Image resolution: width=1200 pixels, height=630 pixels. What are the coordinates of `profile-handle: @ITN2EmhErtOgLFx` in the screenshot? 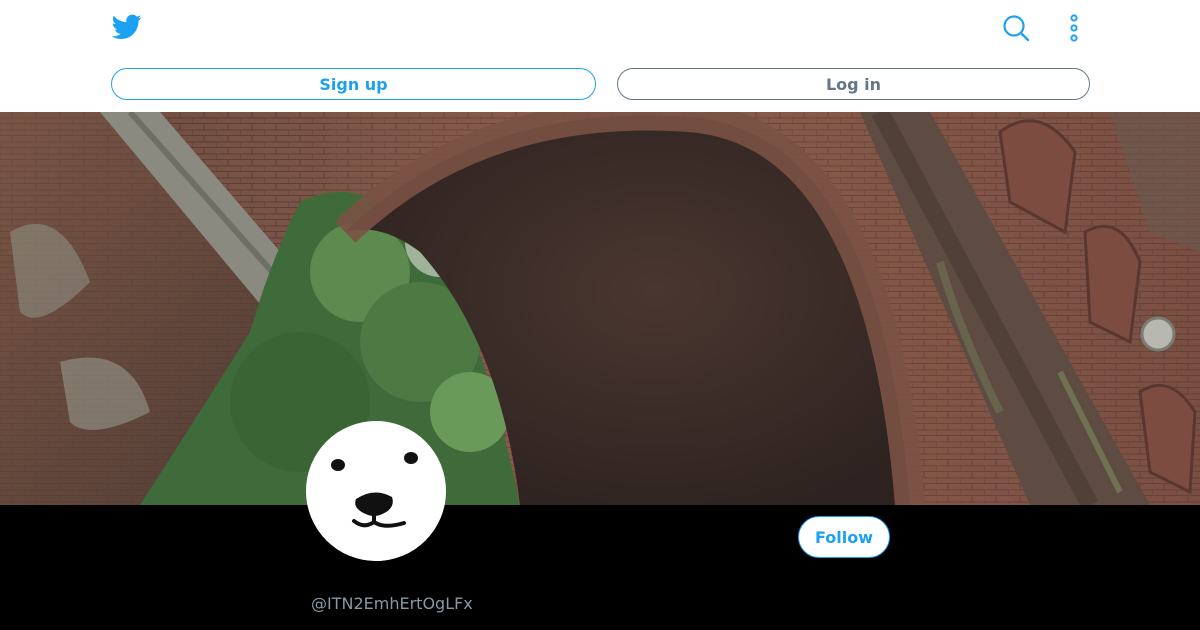 It's located at (392, 603).